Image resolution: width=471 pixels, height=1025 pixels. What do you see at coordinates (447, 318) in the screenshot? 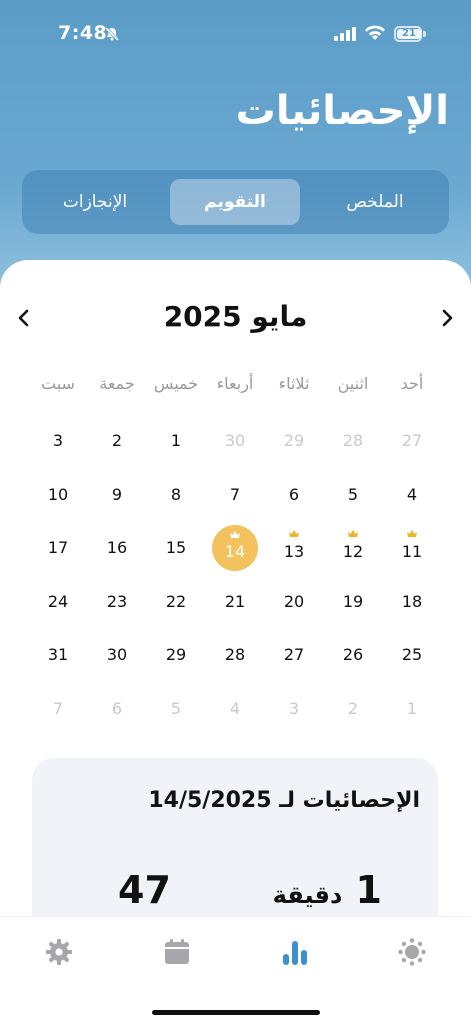
I see `chevron-right-icon` at bounding box center [447, 318].